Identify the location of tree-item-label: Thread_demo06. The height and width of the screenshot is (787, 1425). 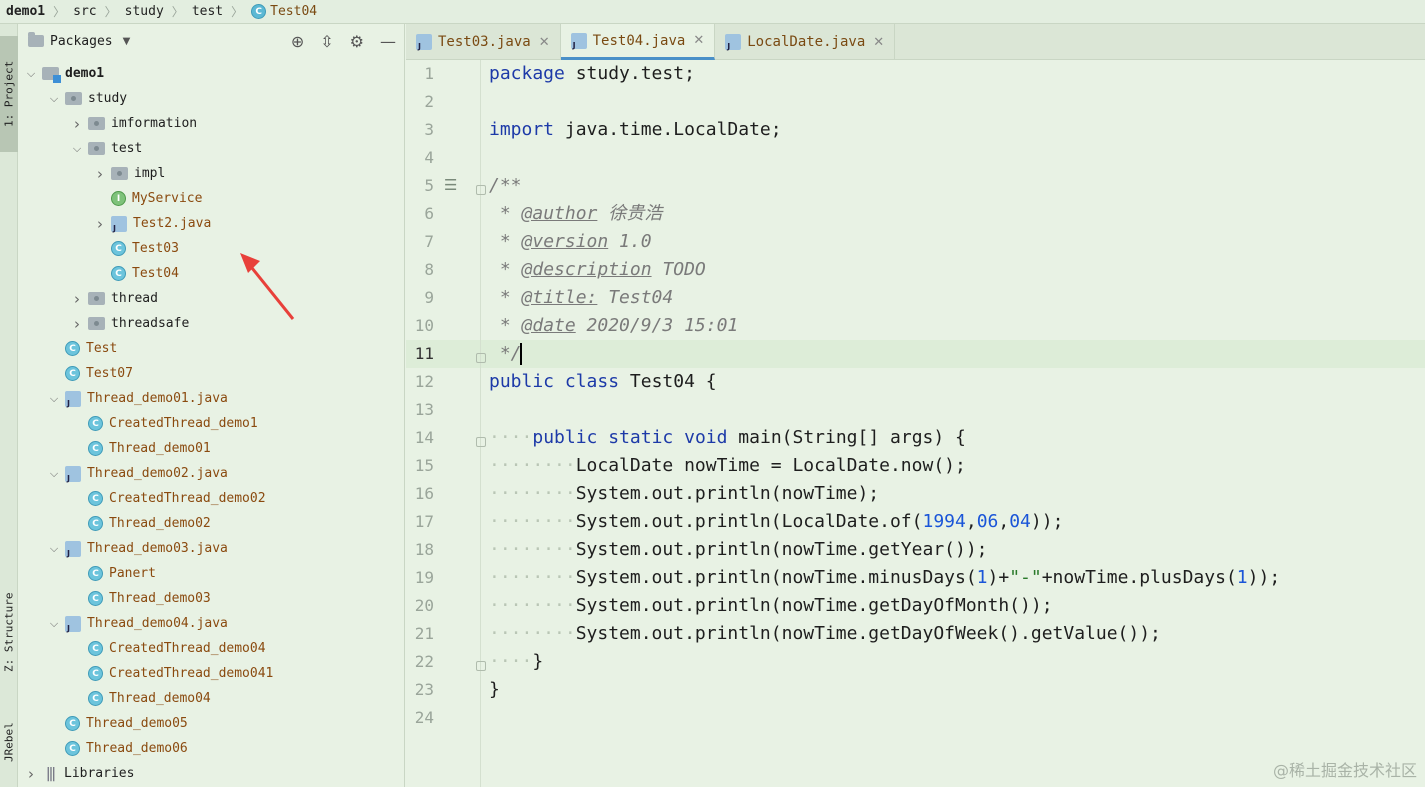
(137, 748).